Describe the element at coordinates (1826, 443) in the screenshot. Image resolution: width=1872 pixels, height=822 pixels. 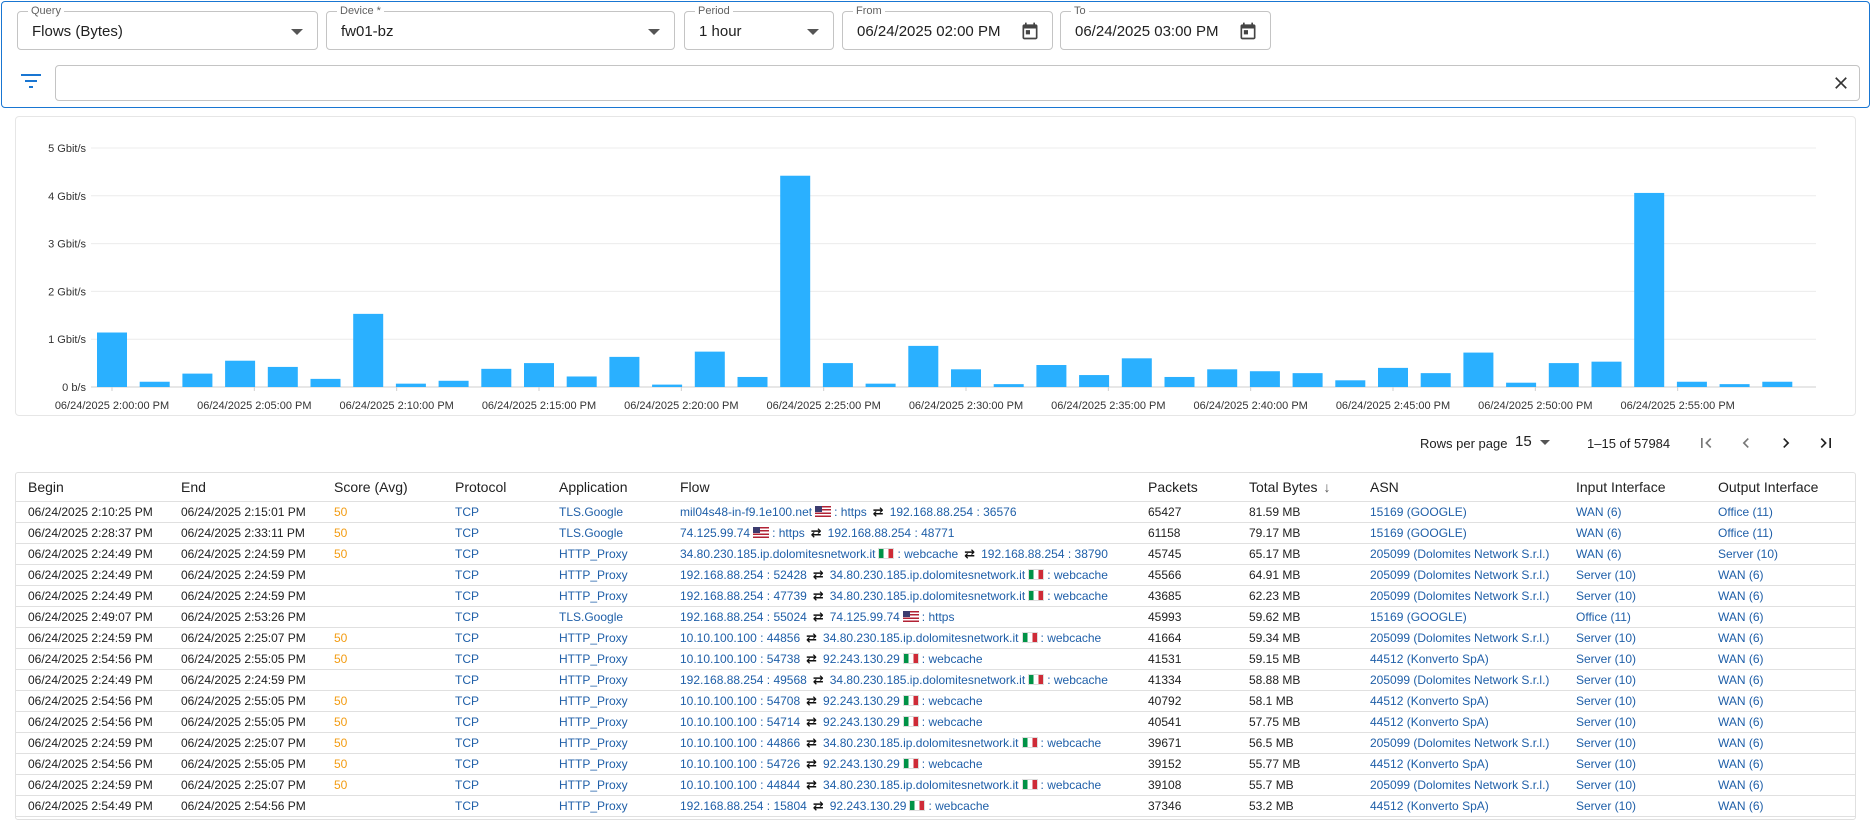
I see `last-page-button` at that location.